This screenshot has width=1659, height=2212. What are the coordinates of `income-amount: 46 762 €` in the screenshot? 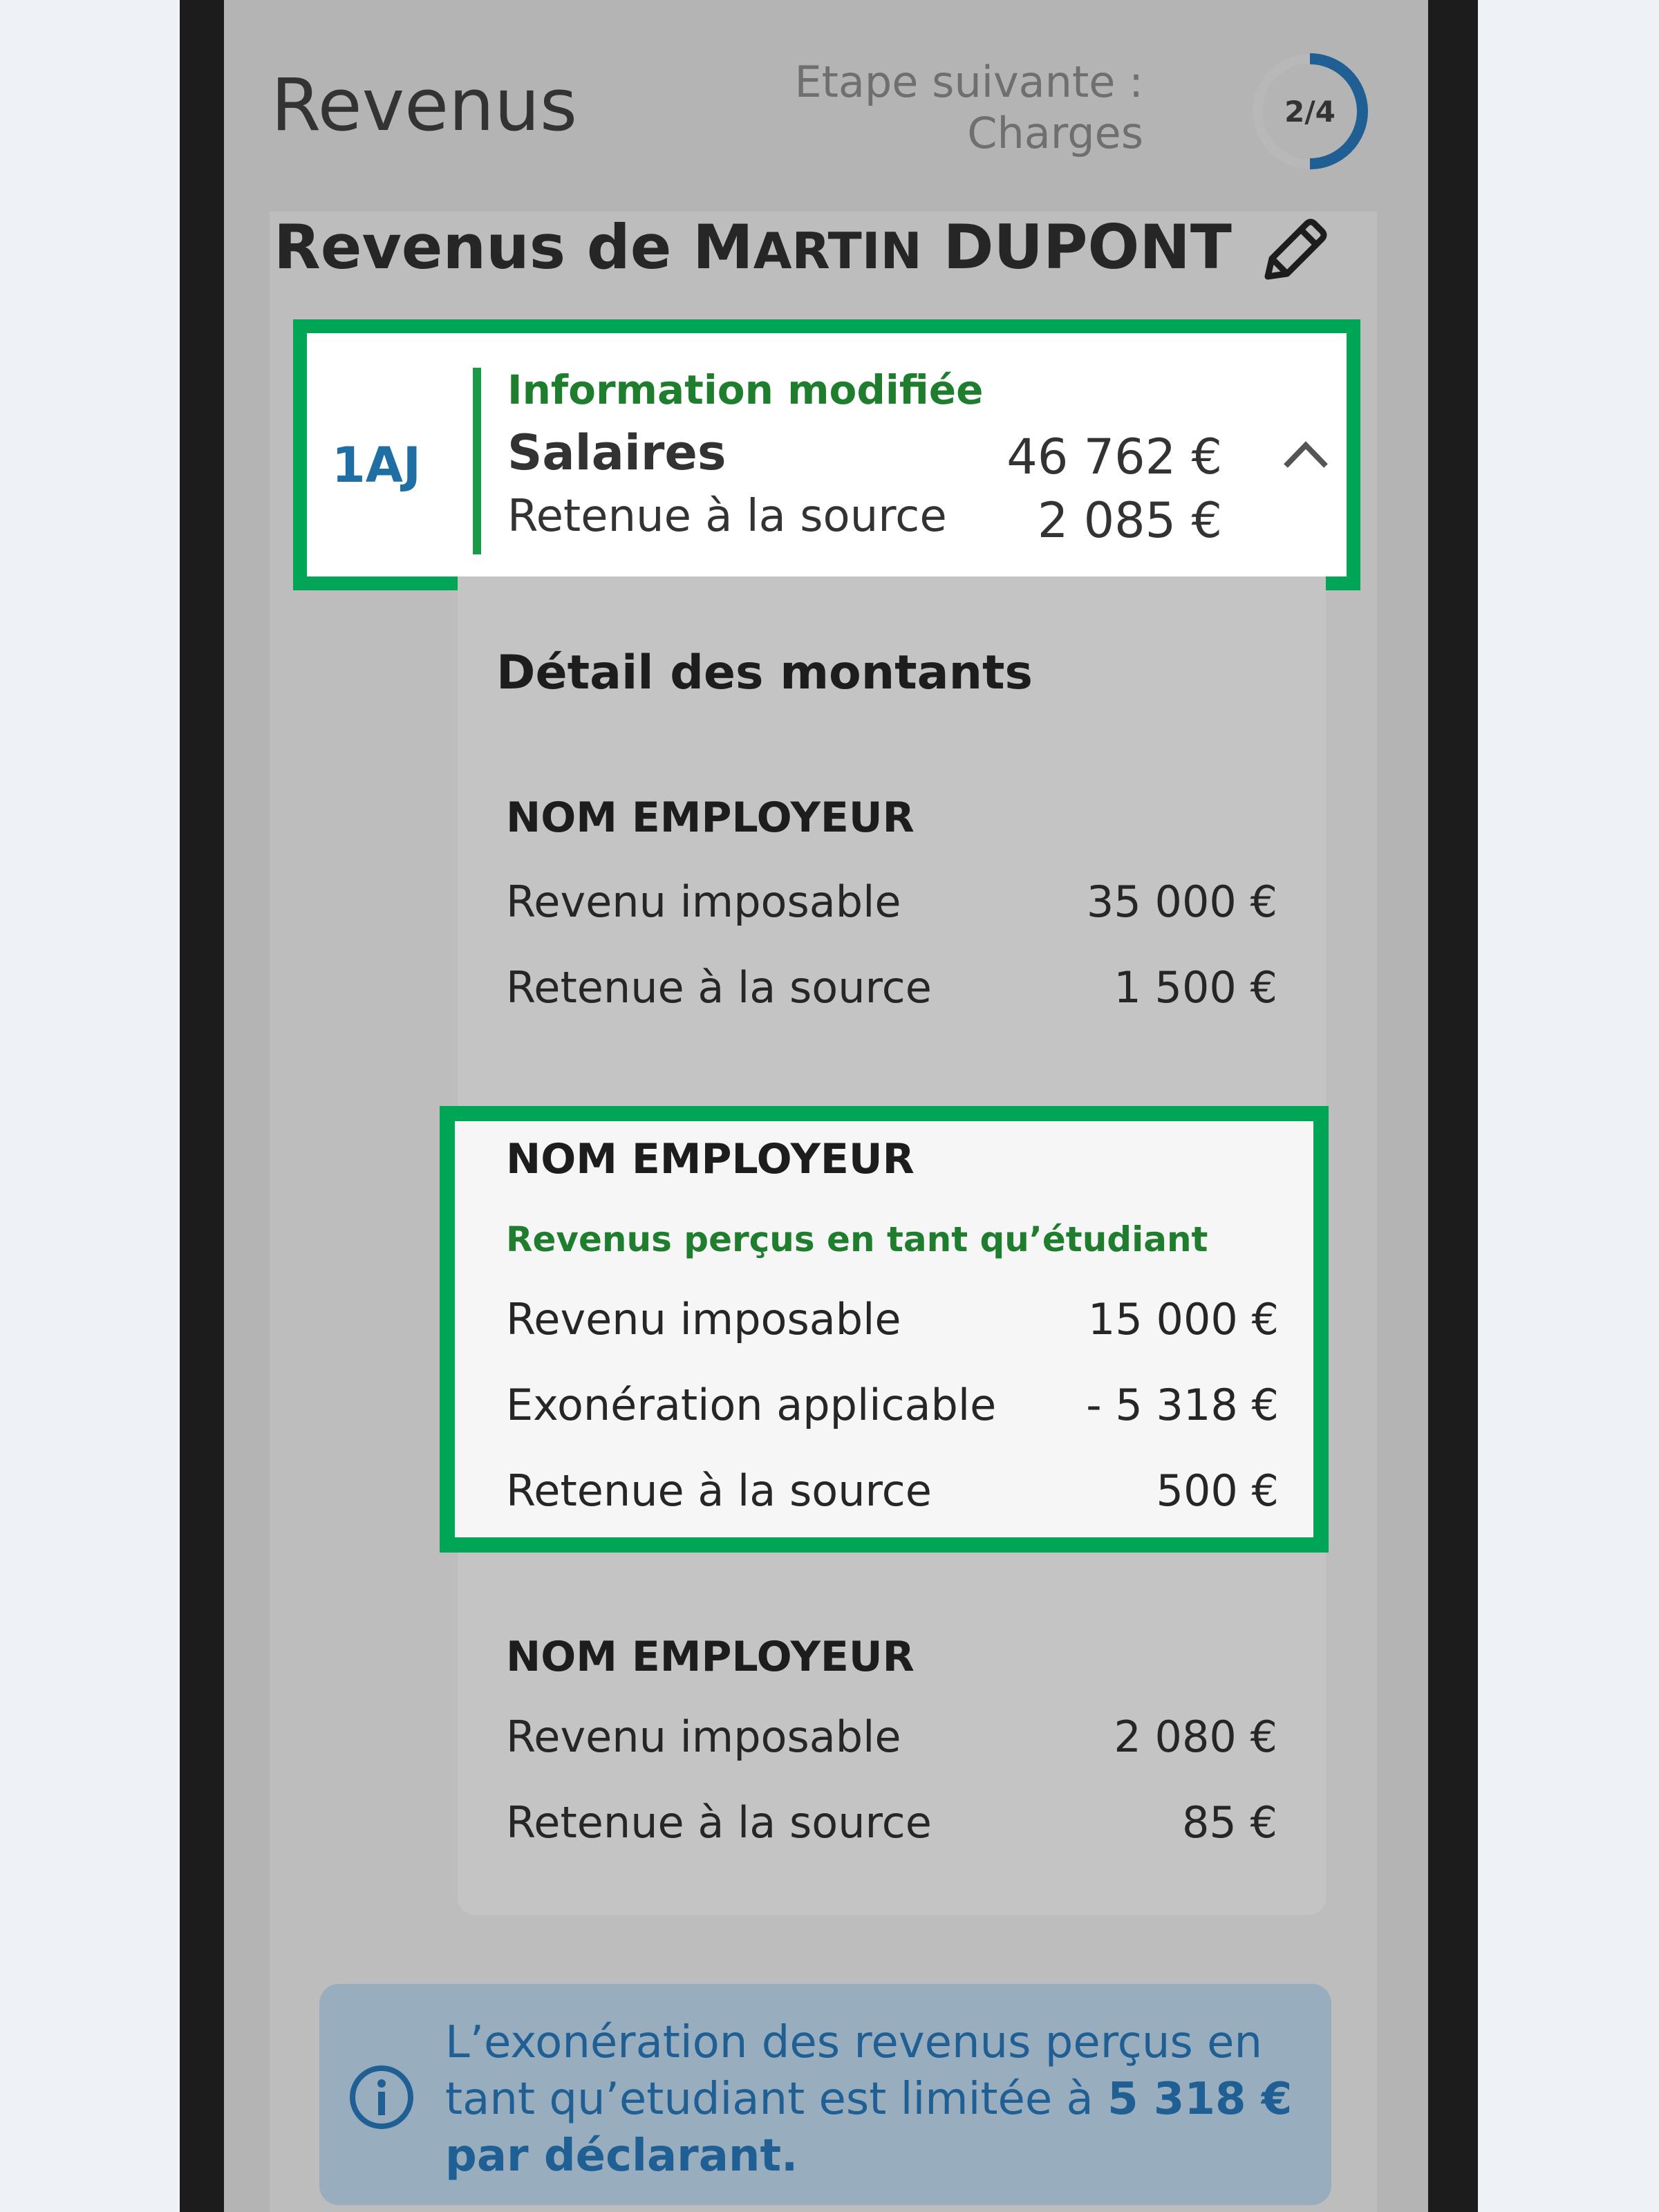 It's located at (1114, 457).